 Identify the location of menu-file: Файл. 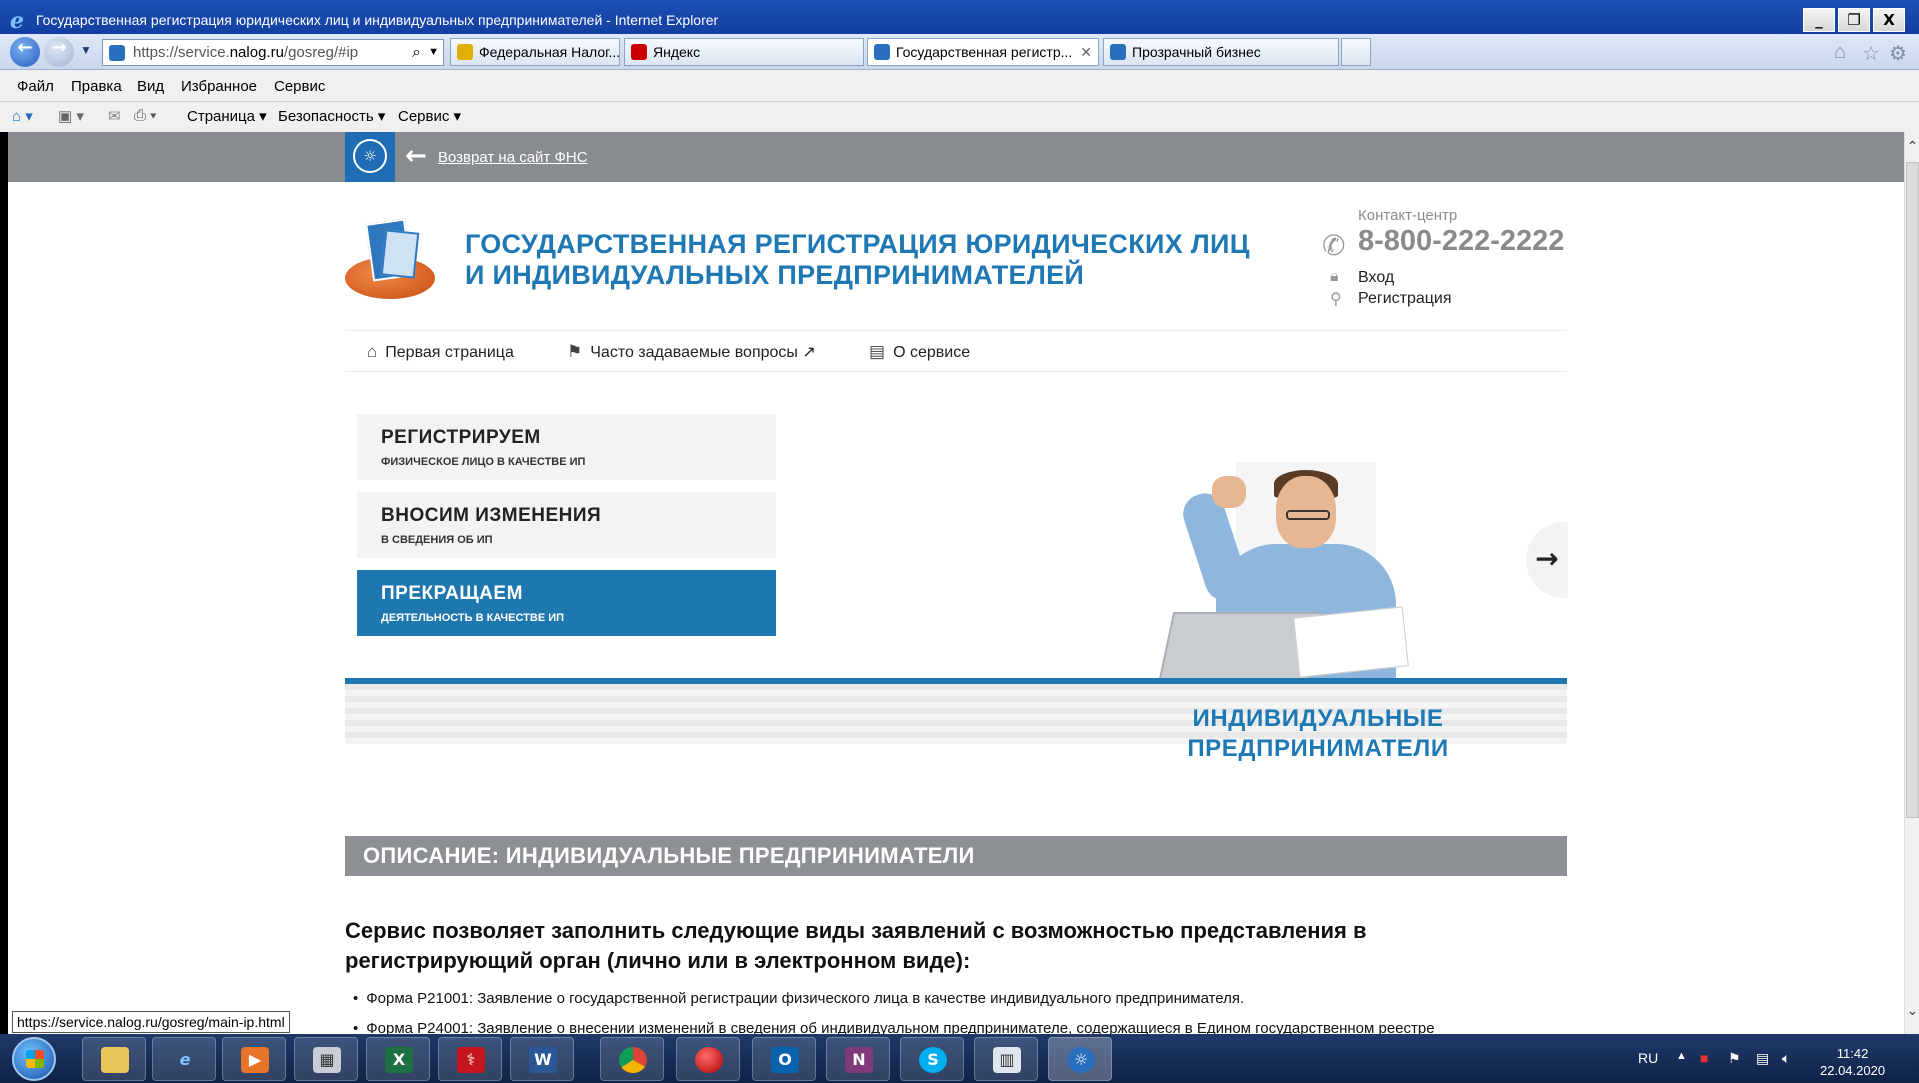
(35, 86).